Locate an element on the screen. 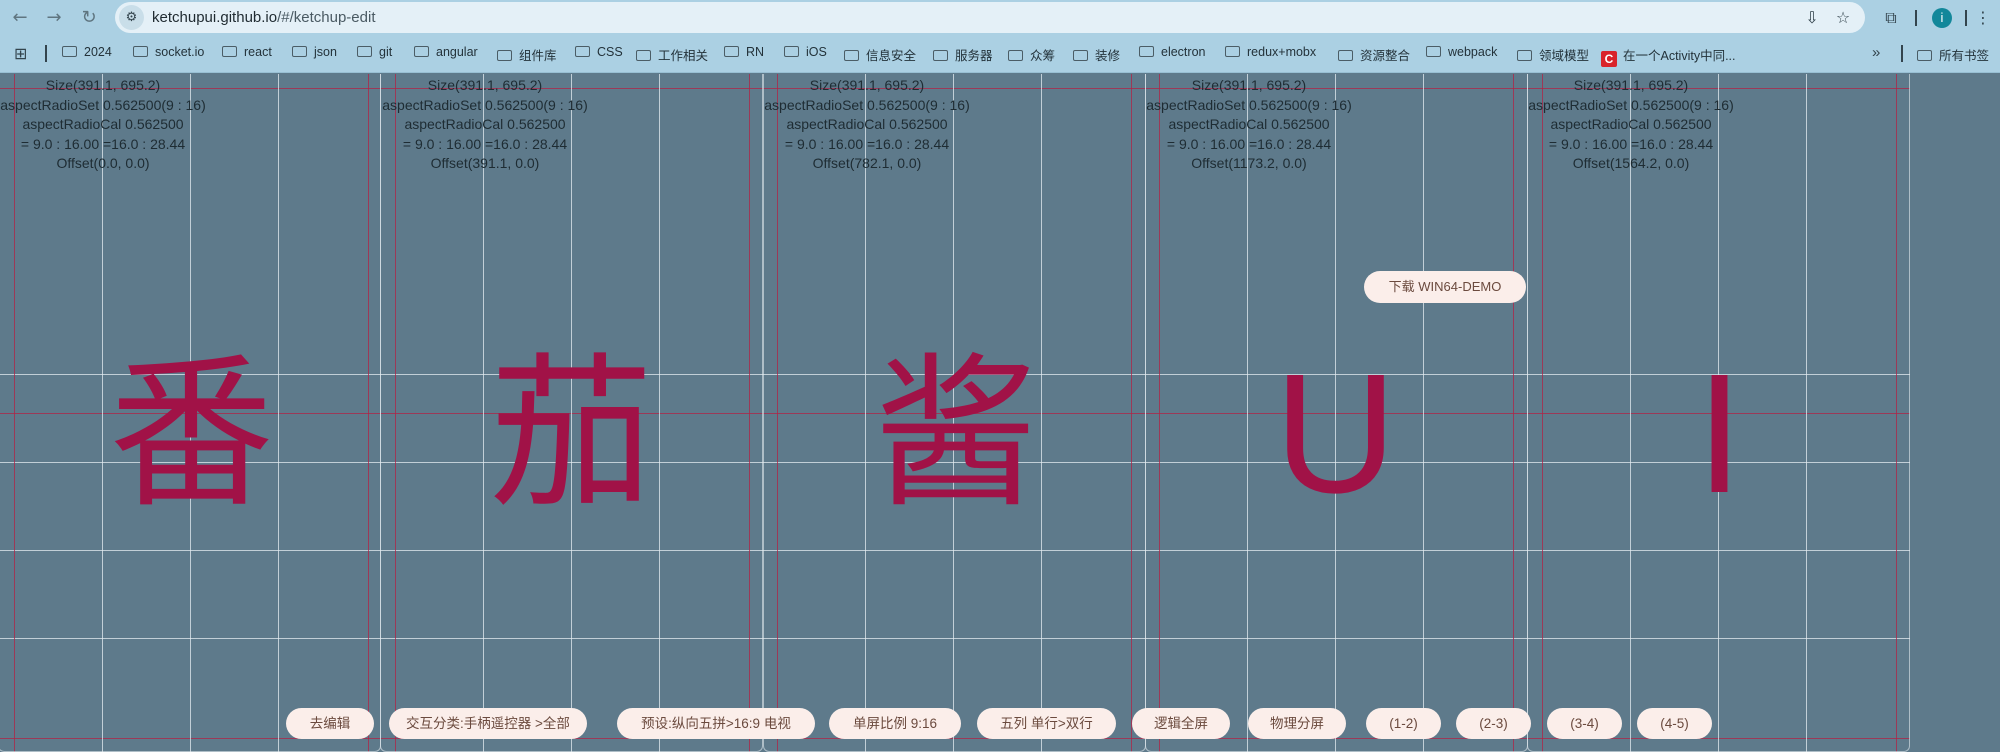 This screenshot has width=2000, height=752. menu-dots-icon: ⋮ is located at coordinates (1983, 18).